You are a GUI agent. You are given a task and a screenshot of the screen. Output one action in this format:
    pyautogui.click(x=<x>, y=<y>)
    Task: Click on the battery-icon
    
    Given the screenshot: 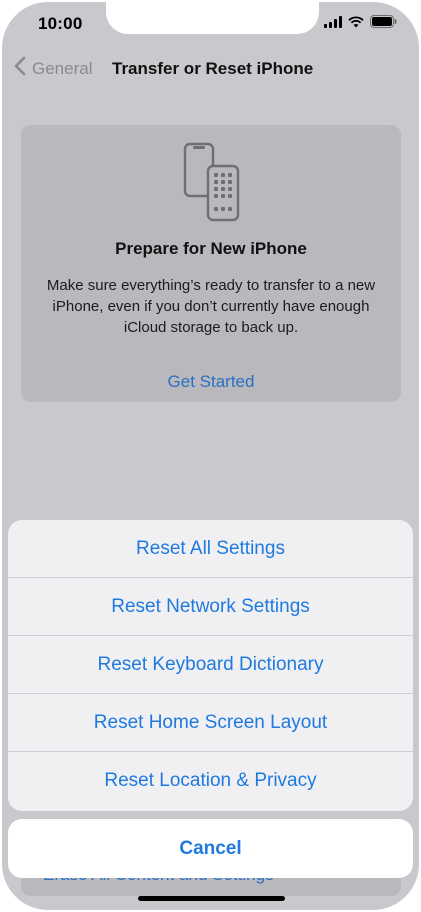 What is the action you would take?
    pyautogui.click(x=383, y=24)
    